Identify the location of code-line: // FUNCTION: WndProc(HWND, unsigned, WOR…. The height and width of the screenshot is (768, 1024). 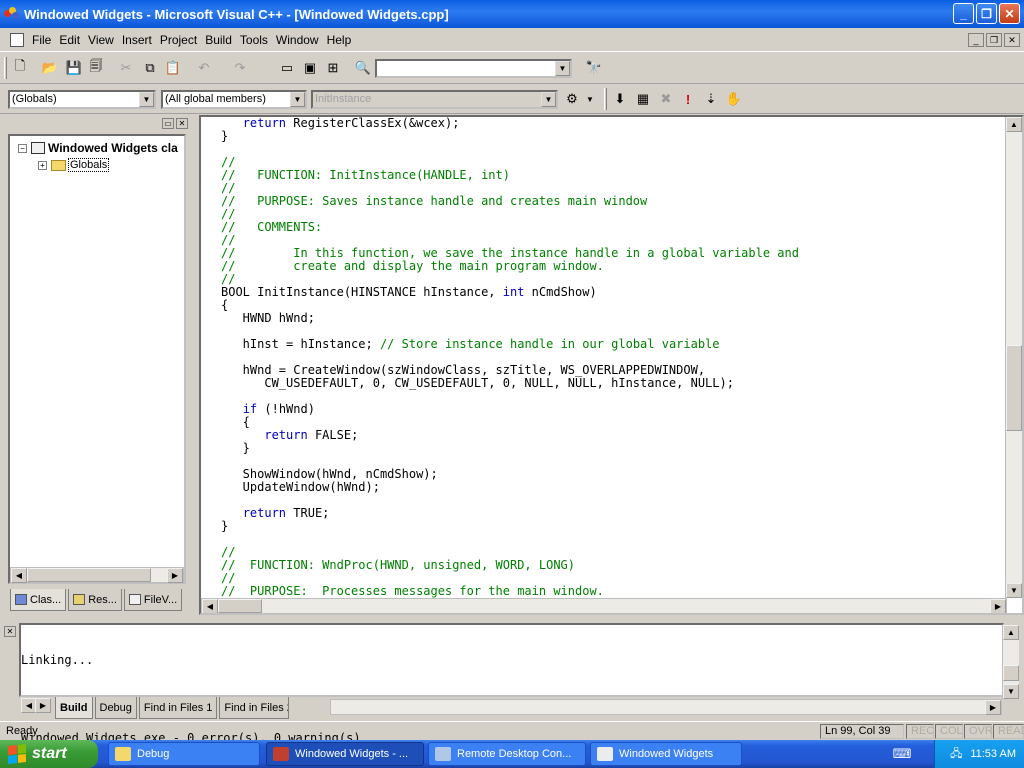
(510, 565).